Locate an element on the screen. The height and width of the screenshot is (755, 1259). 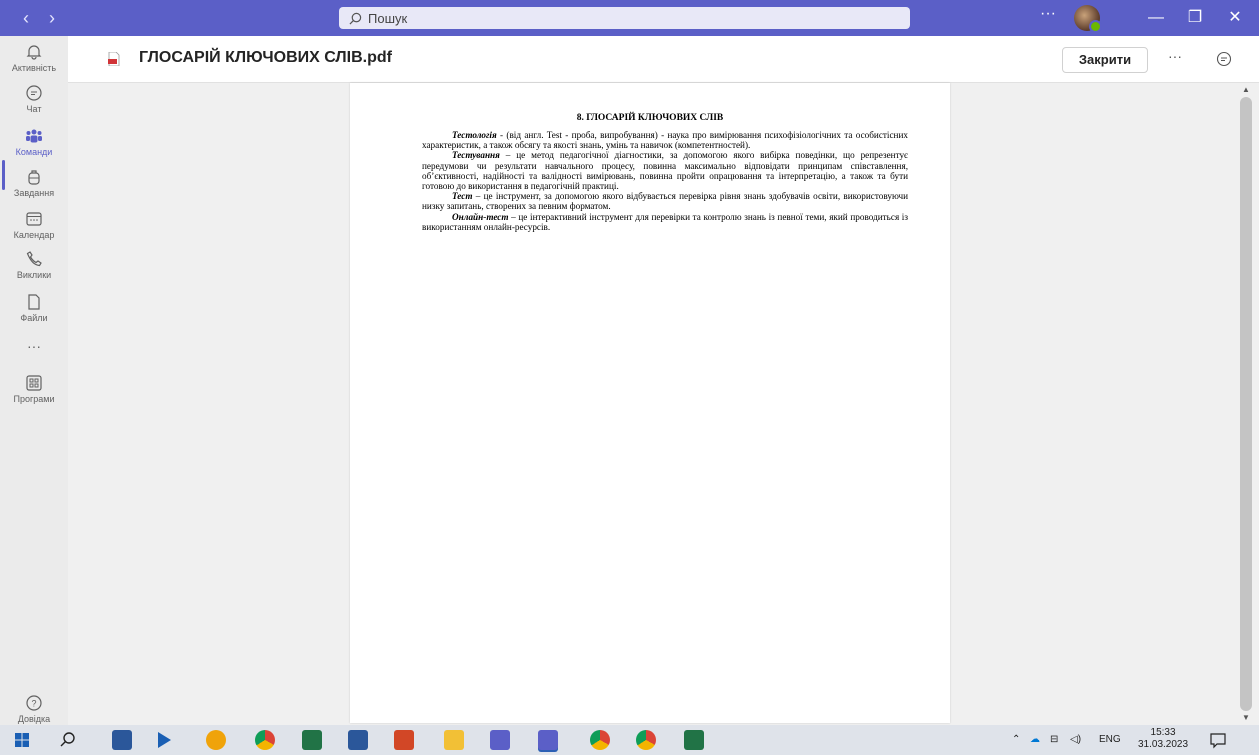
vertical-scrollbar: ▲ ▼ is located at coordinates (1246, 404).